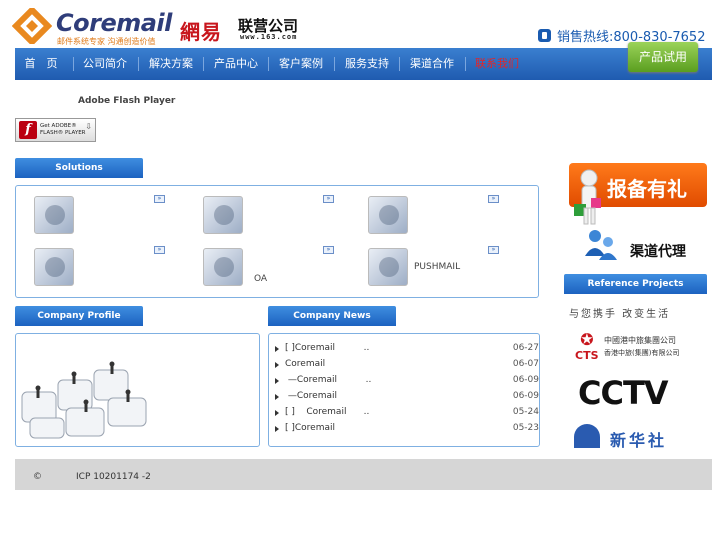 Image resolution: width=727 pixels, height=545 pixels. Describe the element at coordinates (277, 241) in the screenshot. I see `solutions-panel: » » » » OA » PUSHMAIL »` at that location.